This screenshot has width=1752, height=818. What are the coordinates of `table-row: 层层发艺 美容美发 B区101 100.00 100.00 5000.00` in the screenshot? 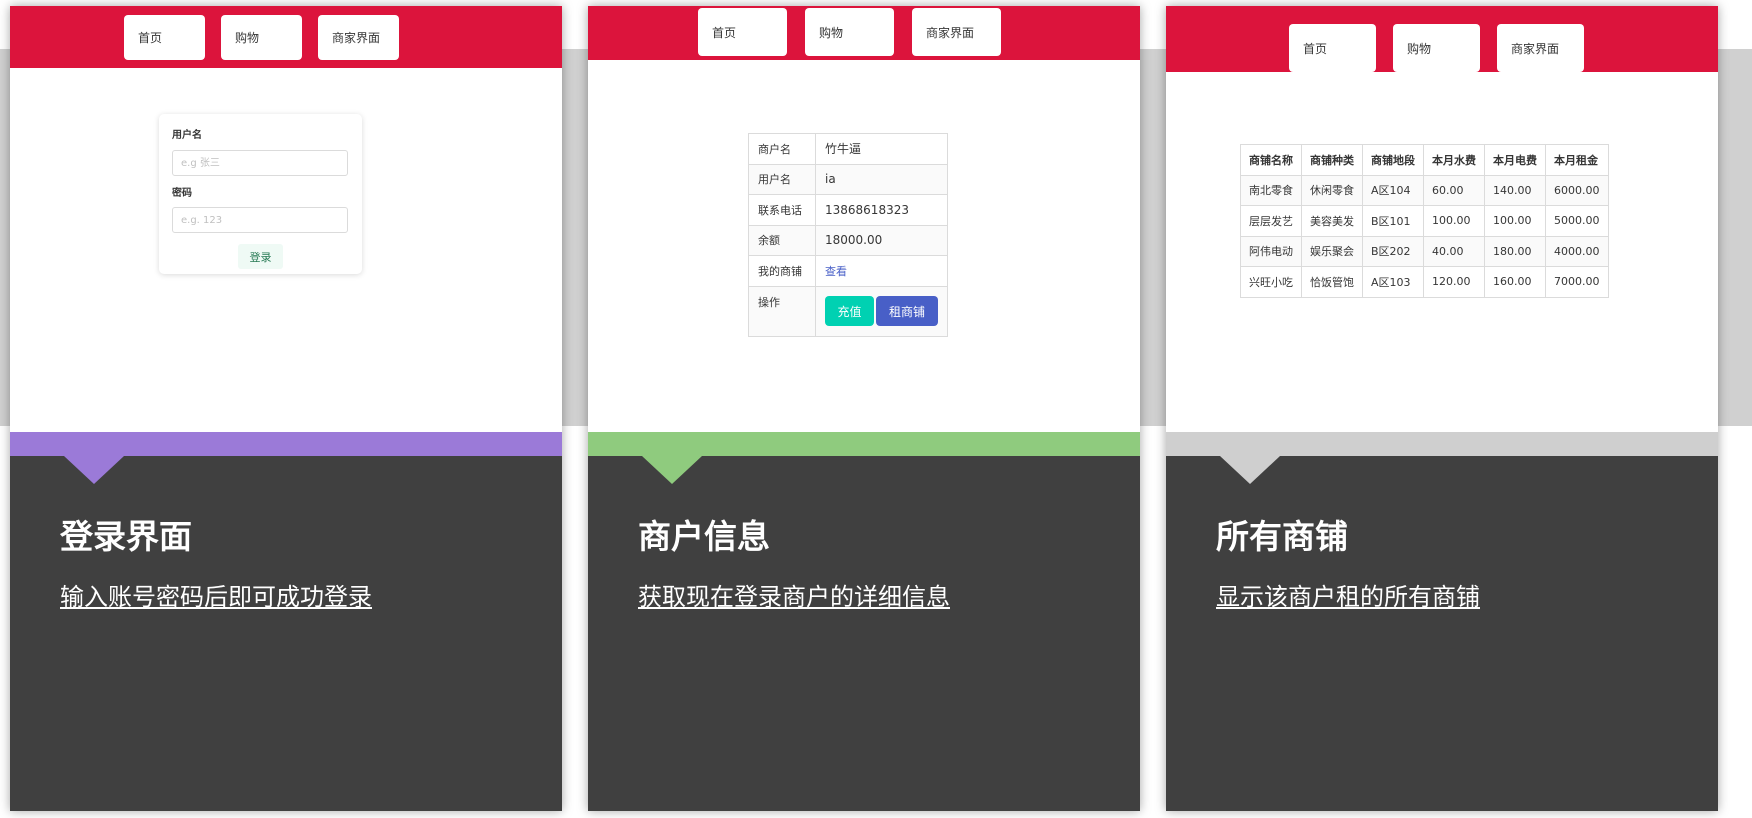 It's located at (1424, 221).